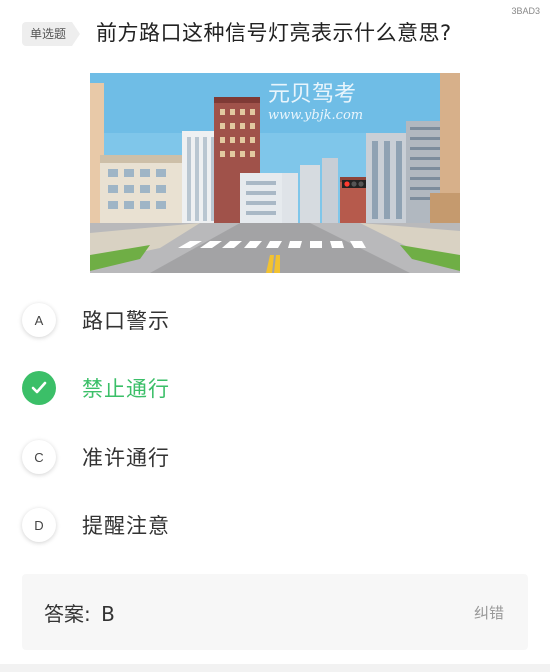  Describe the element at coordinates (315, 115) in the screenshot. I see `watermark-url: www.ybjk.com` at that location.